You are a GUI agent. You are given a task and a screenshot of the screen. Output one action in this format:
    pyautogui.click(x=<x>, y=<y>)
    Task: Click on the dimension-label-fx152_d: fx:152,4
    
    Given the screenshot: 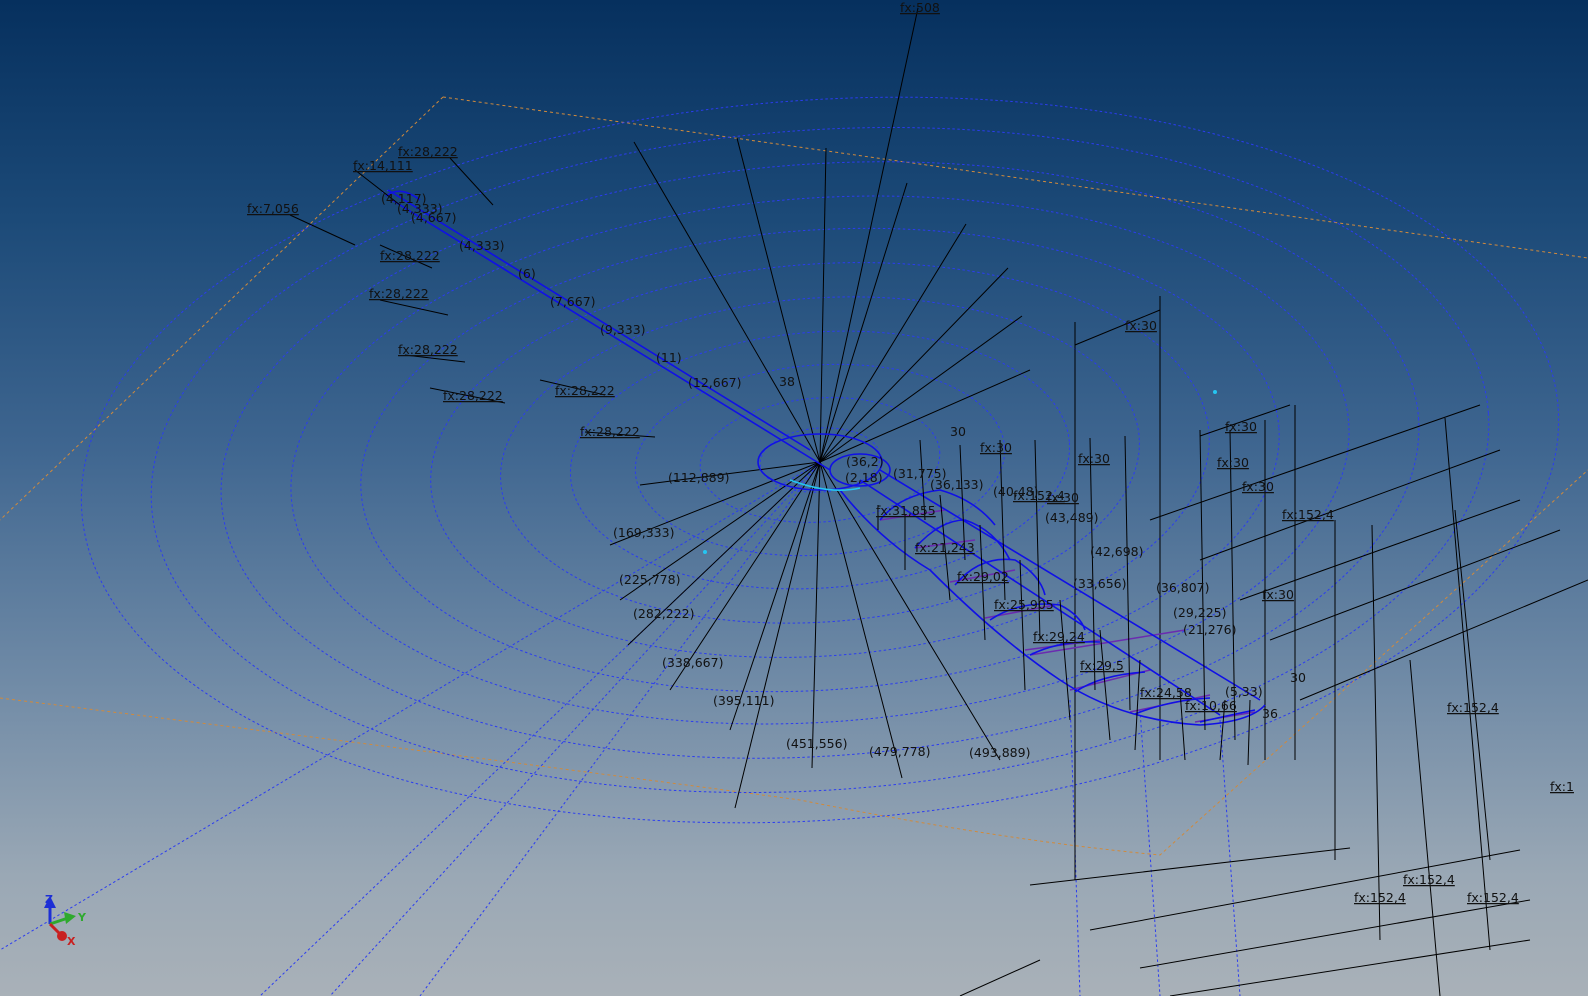 What is the action you would take?
    pyautogui.click(x=1380, y=897)
    